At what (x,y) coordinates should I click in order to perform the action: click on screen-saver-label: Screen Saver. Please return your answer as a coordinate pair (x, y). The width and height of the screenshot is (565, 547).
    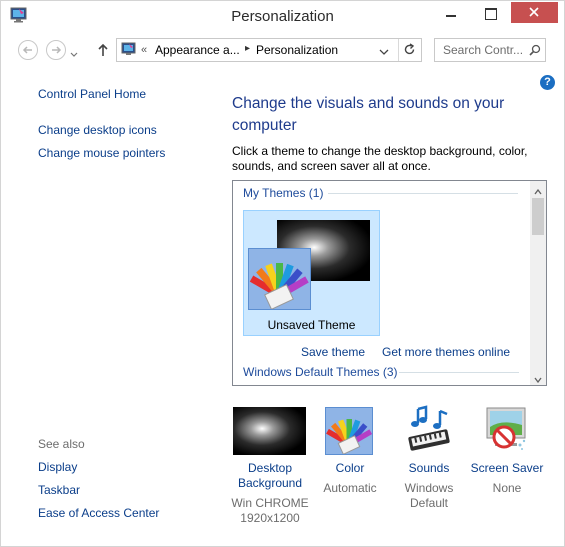
    Looking at the image, I should click on (507, 468).